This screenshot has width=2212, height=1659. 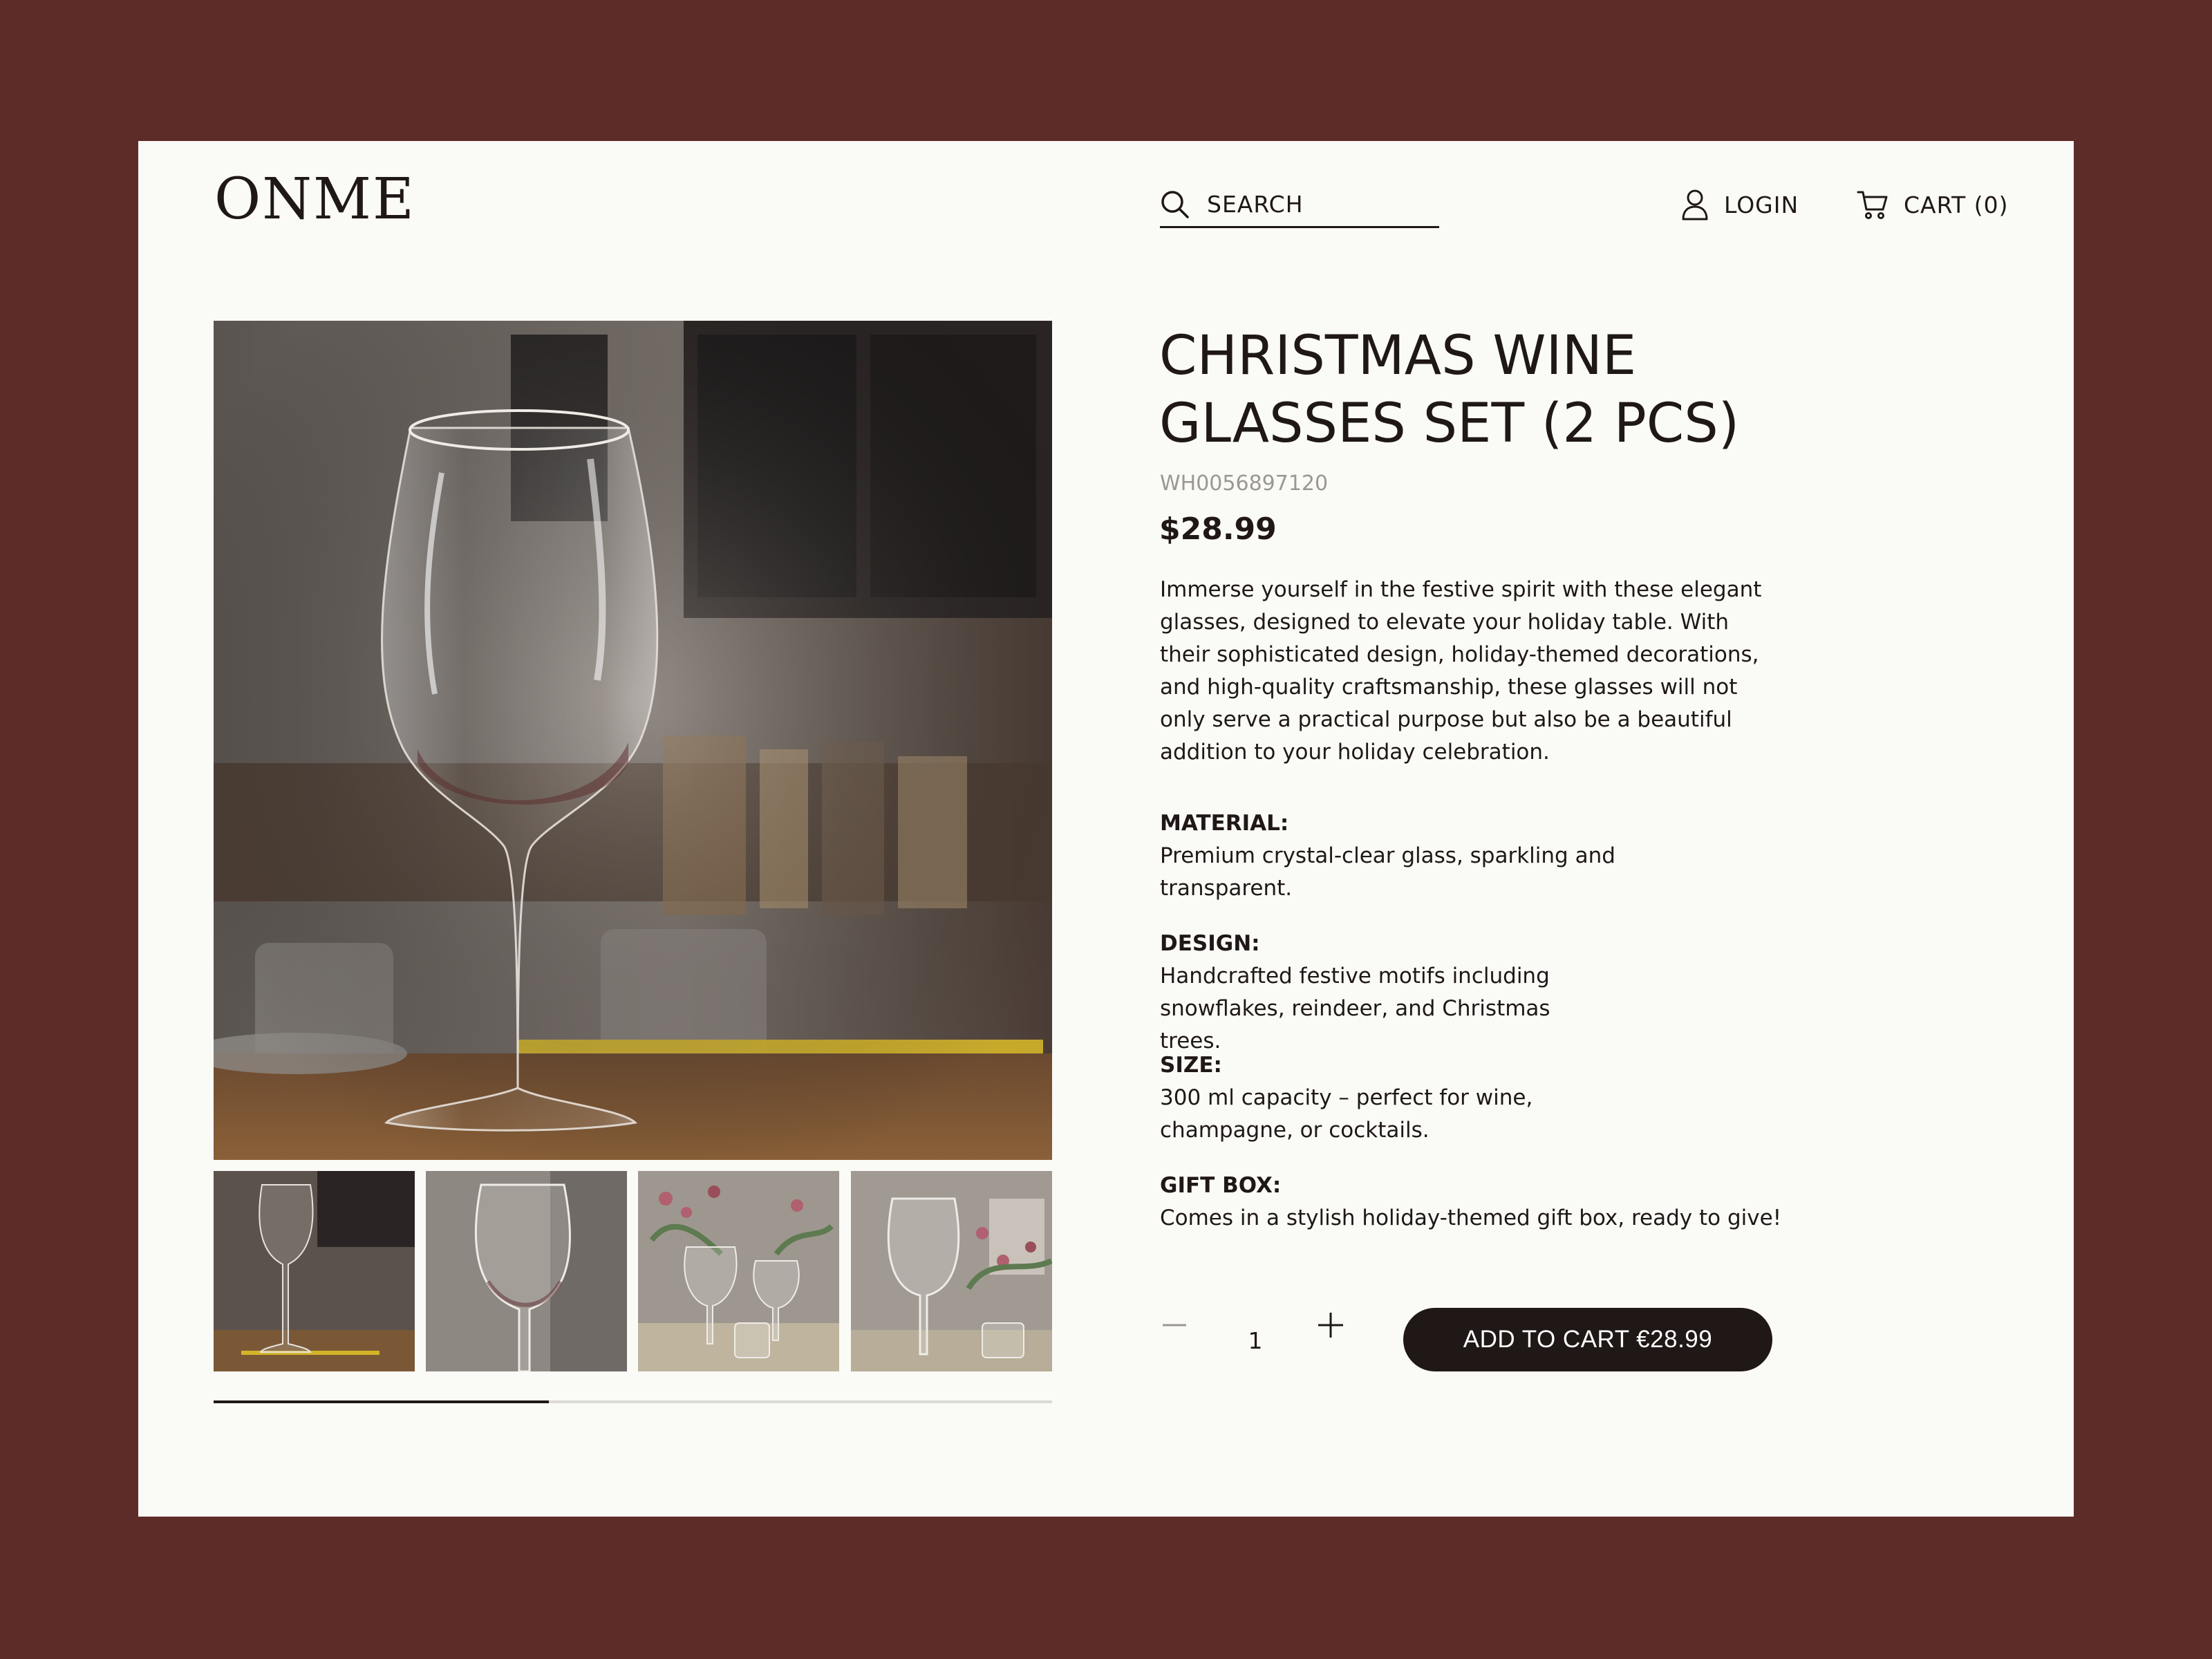 I want to click on gallery-scroll-track, so click(x=633, y=1401).